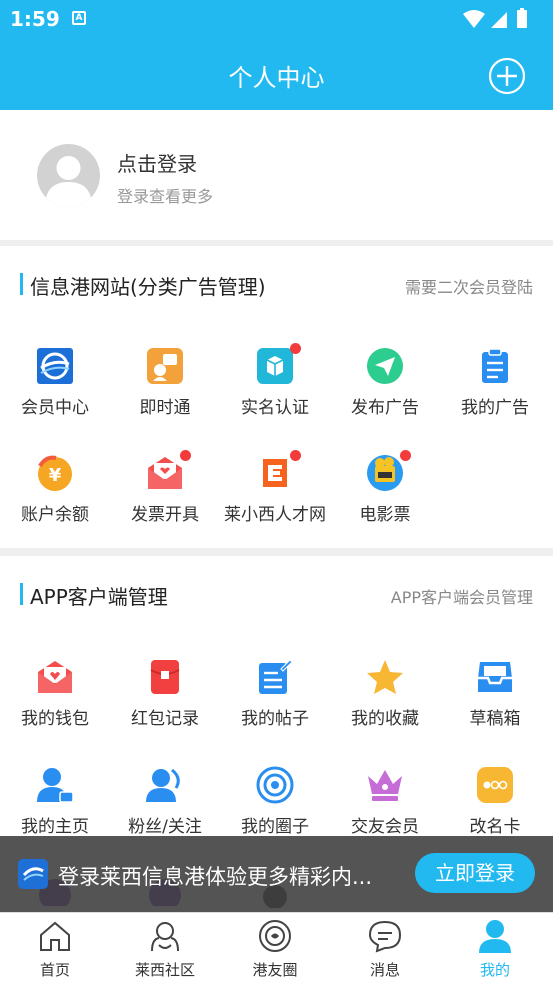 The width and height of the screenshot is (553, 984). I want to click on login-subtitle: 登录查看更多, so click(165, 196).